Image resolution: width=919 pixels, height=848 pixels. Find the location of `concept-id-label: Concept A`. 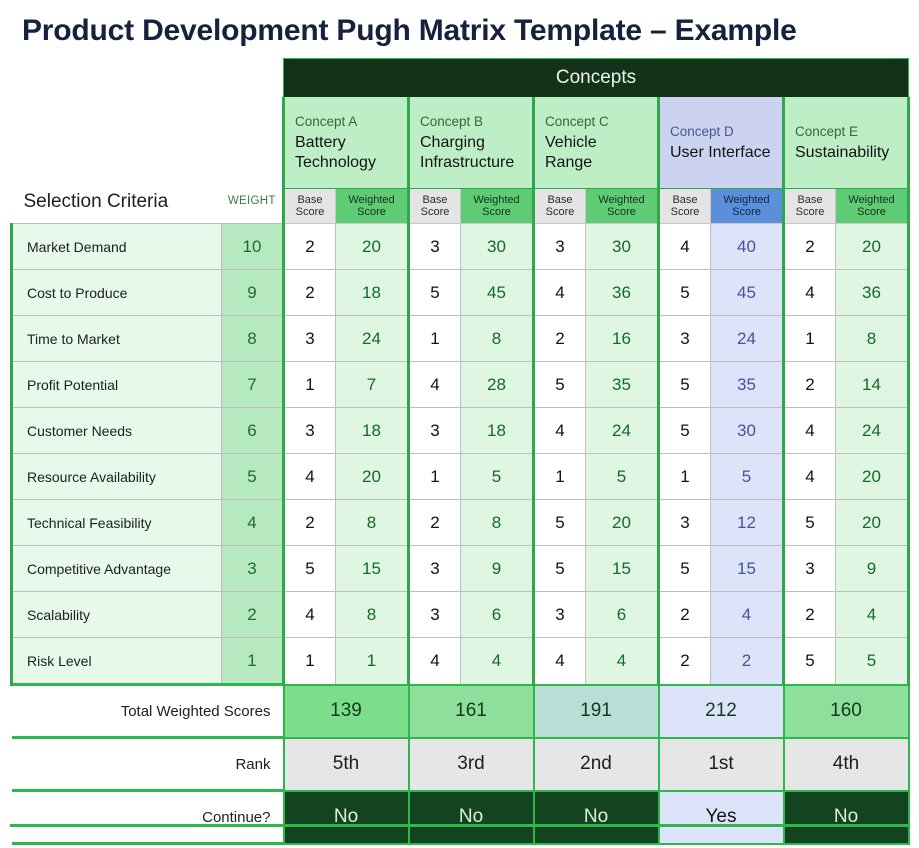

concept-id-label: Concept A is located at coordinates (326, 121).